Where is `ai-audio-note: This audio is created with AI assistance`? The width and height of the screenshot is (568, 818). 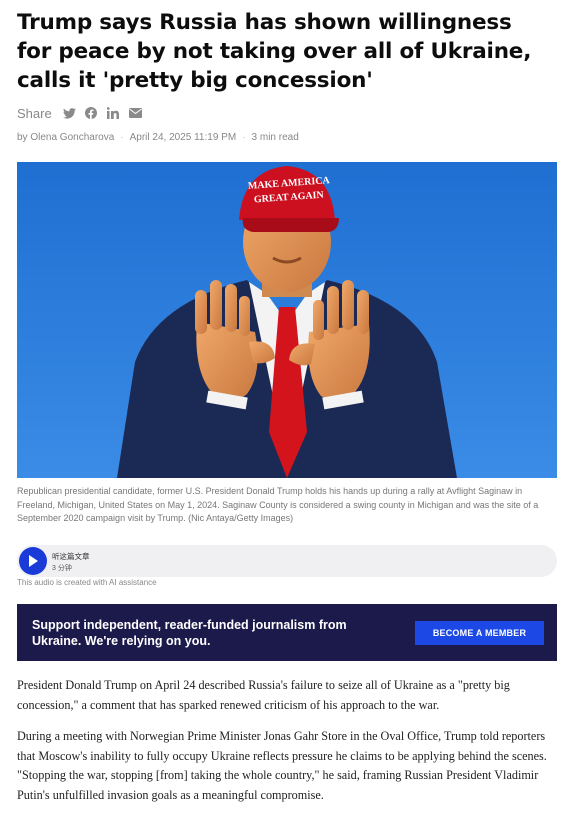
ai-audio-note: This audio is created with AI assistance is located at coordinates (87, 582).